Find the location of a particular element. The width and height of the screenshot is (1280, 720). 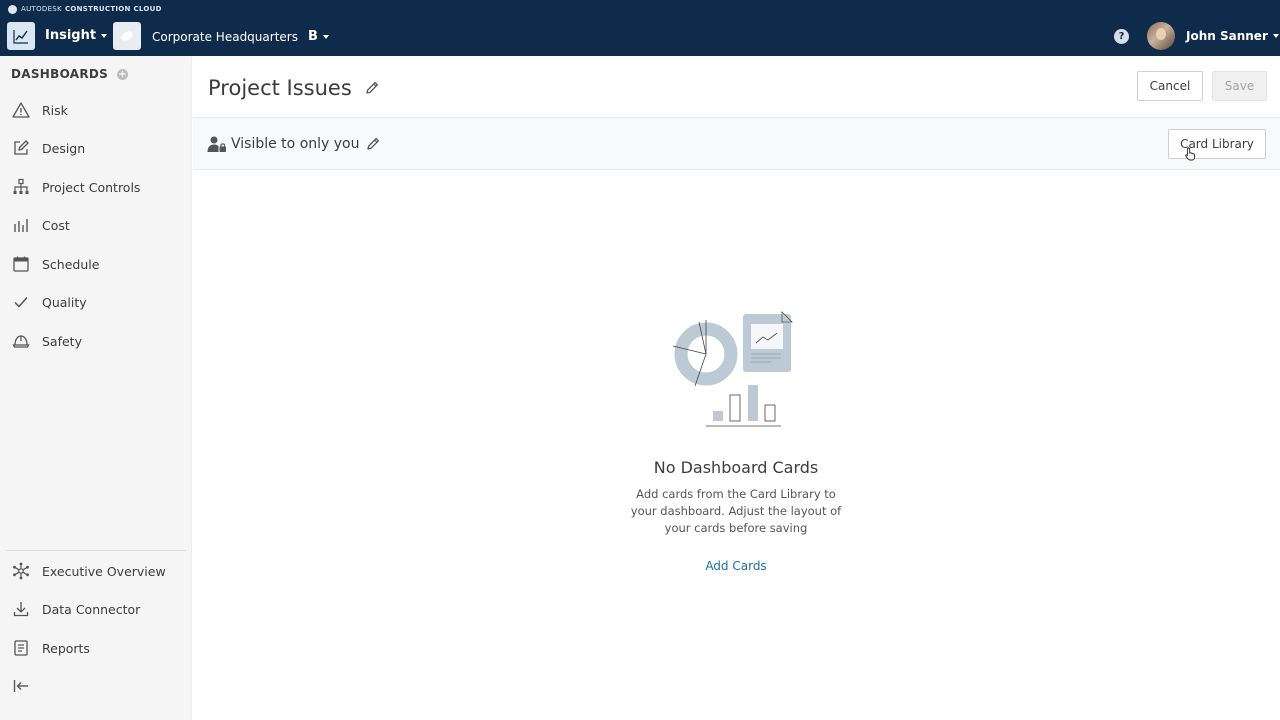

private-user-icon is located at coordinates (217, 146).